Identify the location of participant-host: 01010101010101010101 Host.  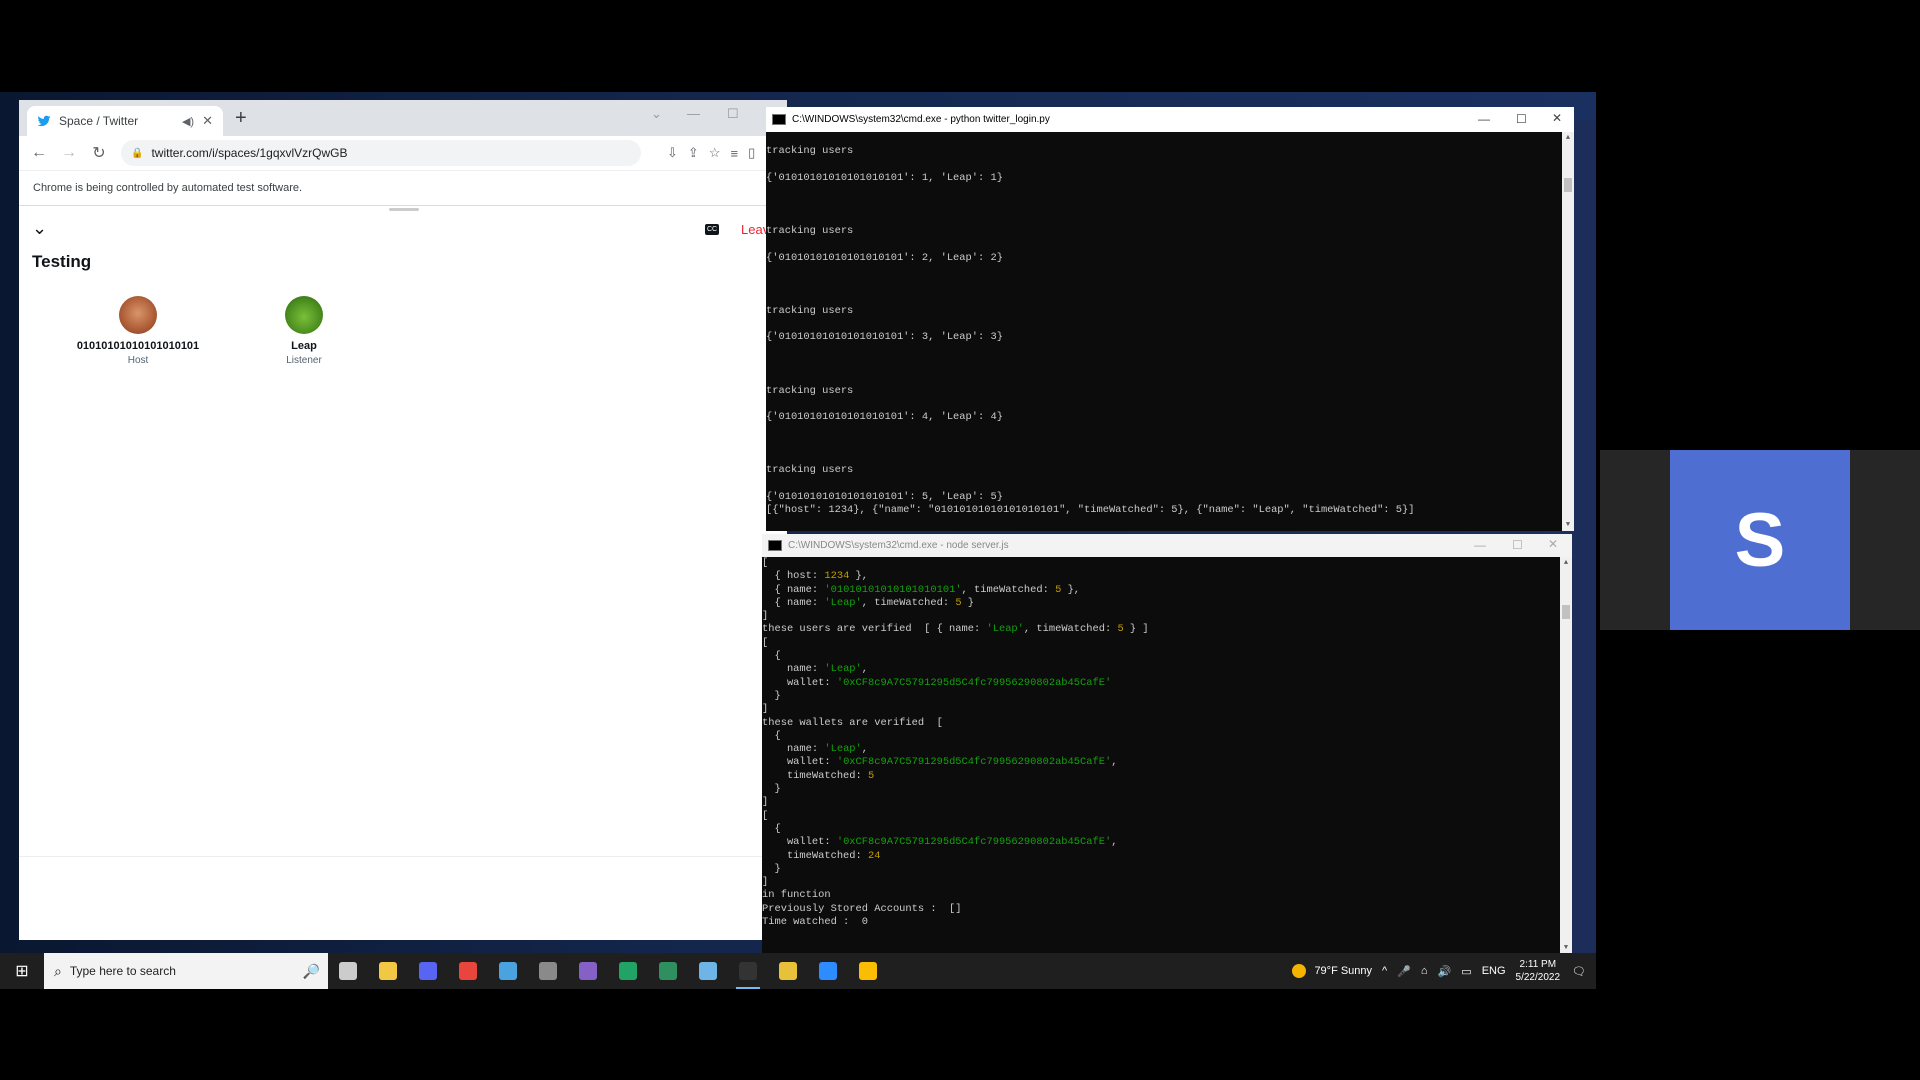
(138, 331).